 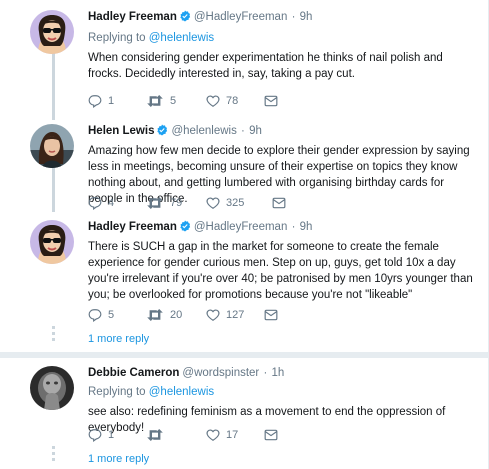 What do you see at coordinates (220, 373) in the screenshot?
I see `author-handle: @wordspinster` at bounding box center [220, 373].